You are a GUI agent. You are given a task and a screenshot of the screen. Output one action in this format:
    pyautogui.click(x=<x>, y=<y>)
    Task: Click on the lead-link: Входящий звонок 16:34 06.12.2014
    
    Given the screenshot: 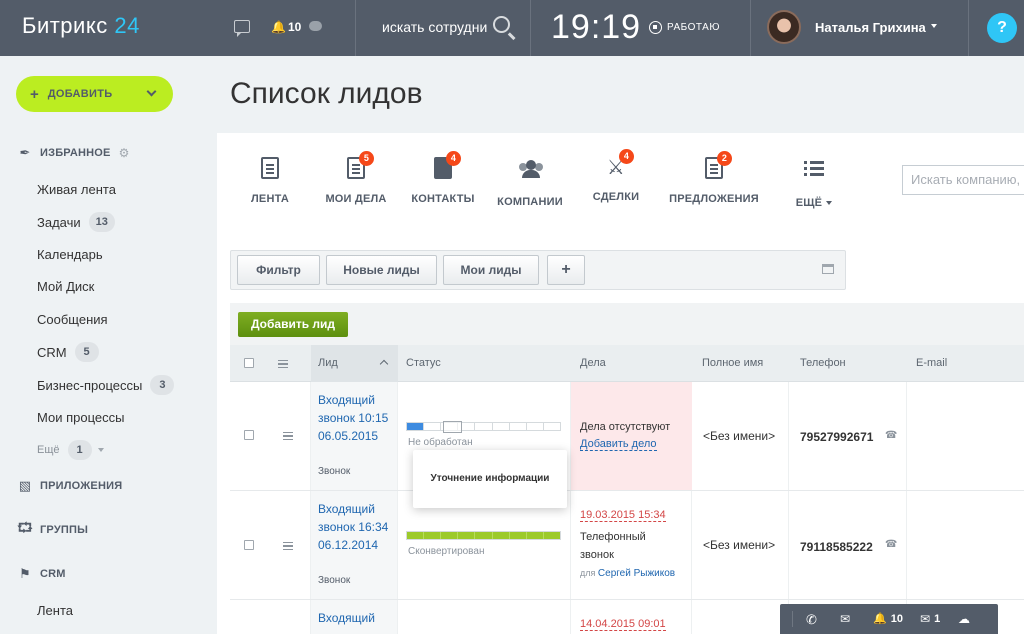 What is the action you would take?
    pyautogui.click(x=358, y=527)
    